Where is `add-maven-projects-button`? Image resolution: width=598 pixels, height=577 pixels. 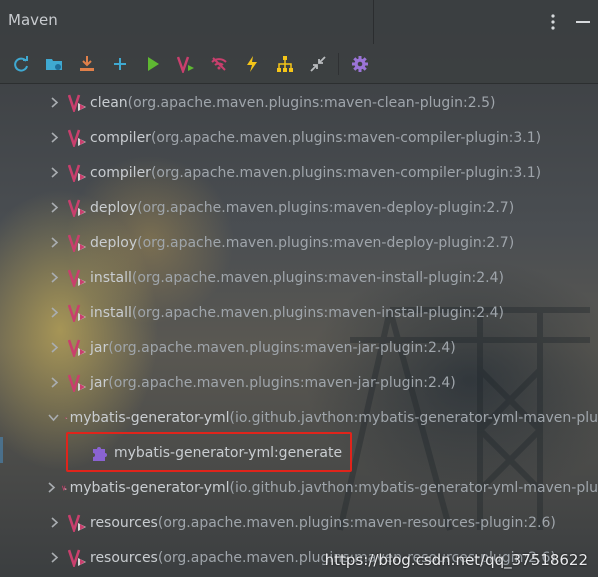
add-maven-projects-button is located at coordinates (119, 64).